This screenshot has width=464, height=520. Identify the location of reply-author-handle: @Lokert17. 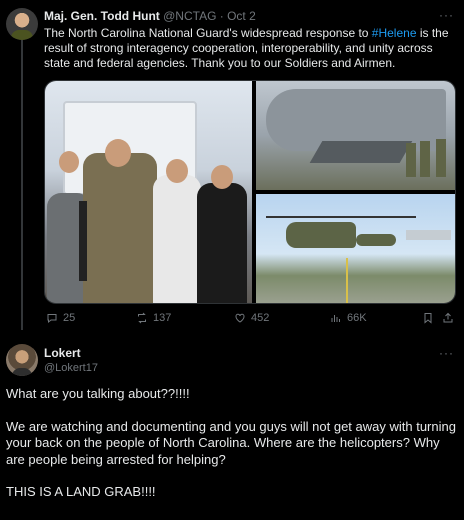
(71, 368).